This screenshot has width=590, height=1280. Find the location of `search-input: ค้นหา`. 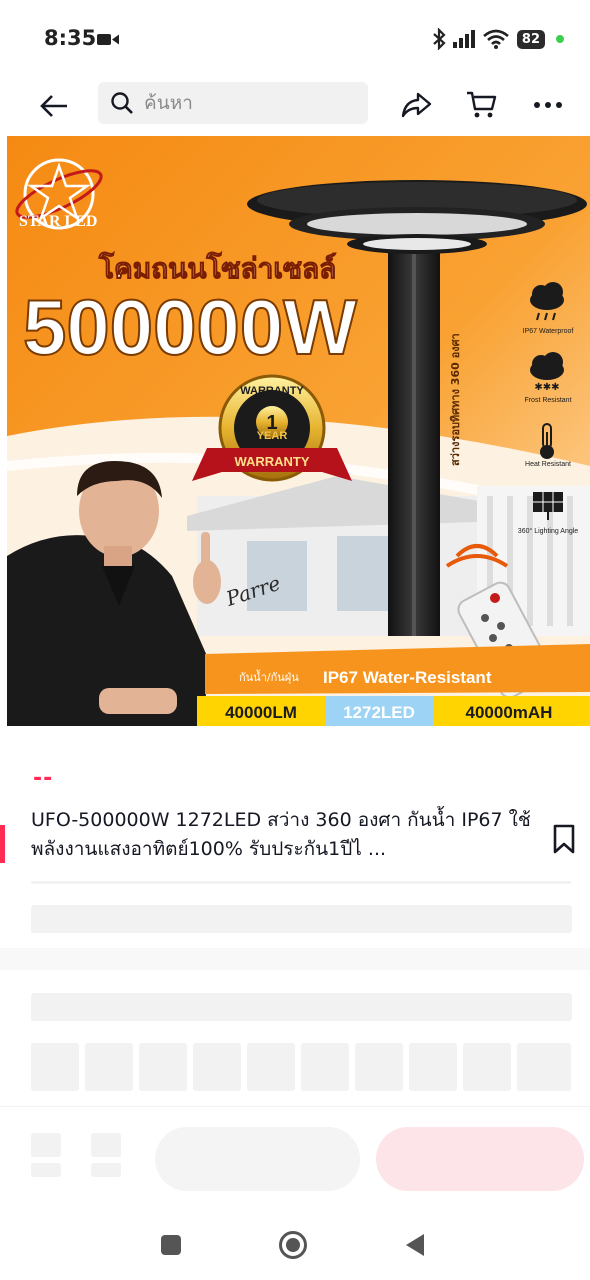

search-input: ค้นหา is located at coordinates (233, 103).